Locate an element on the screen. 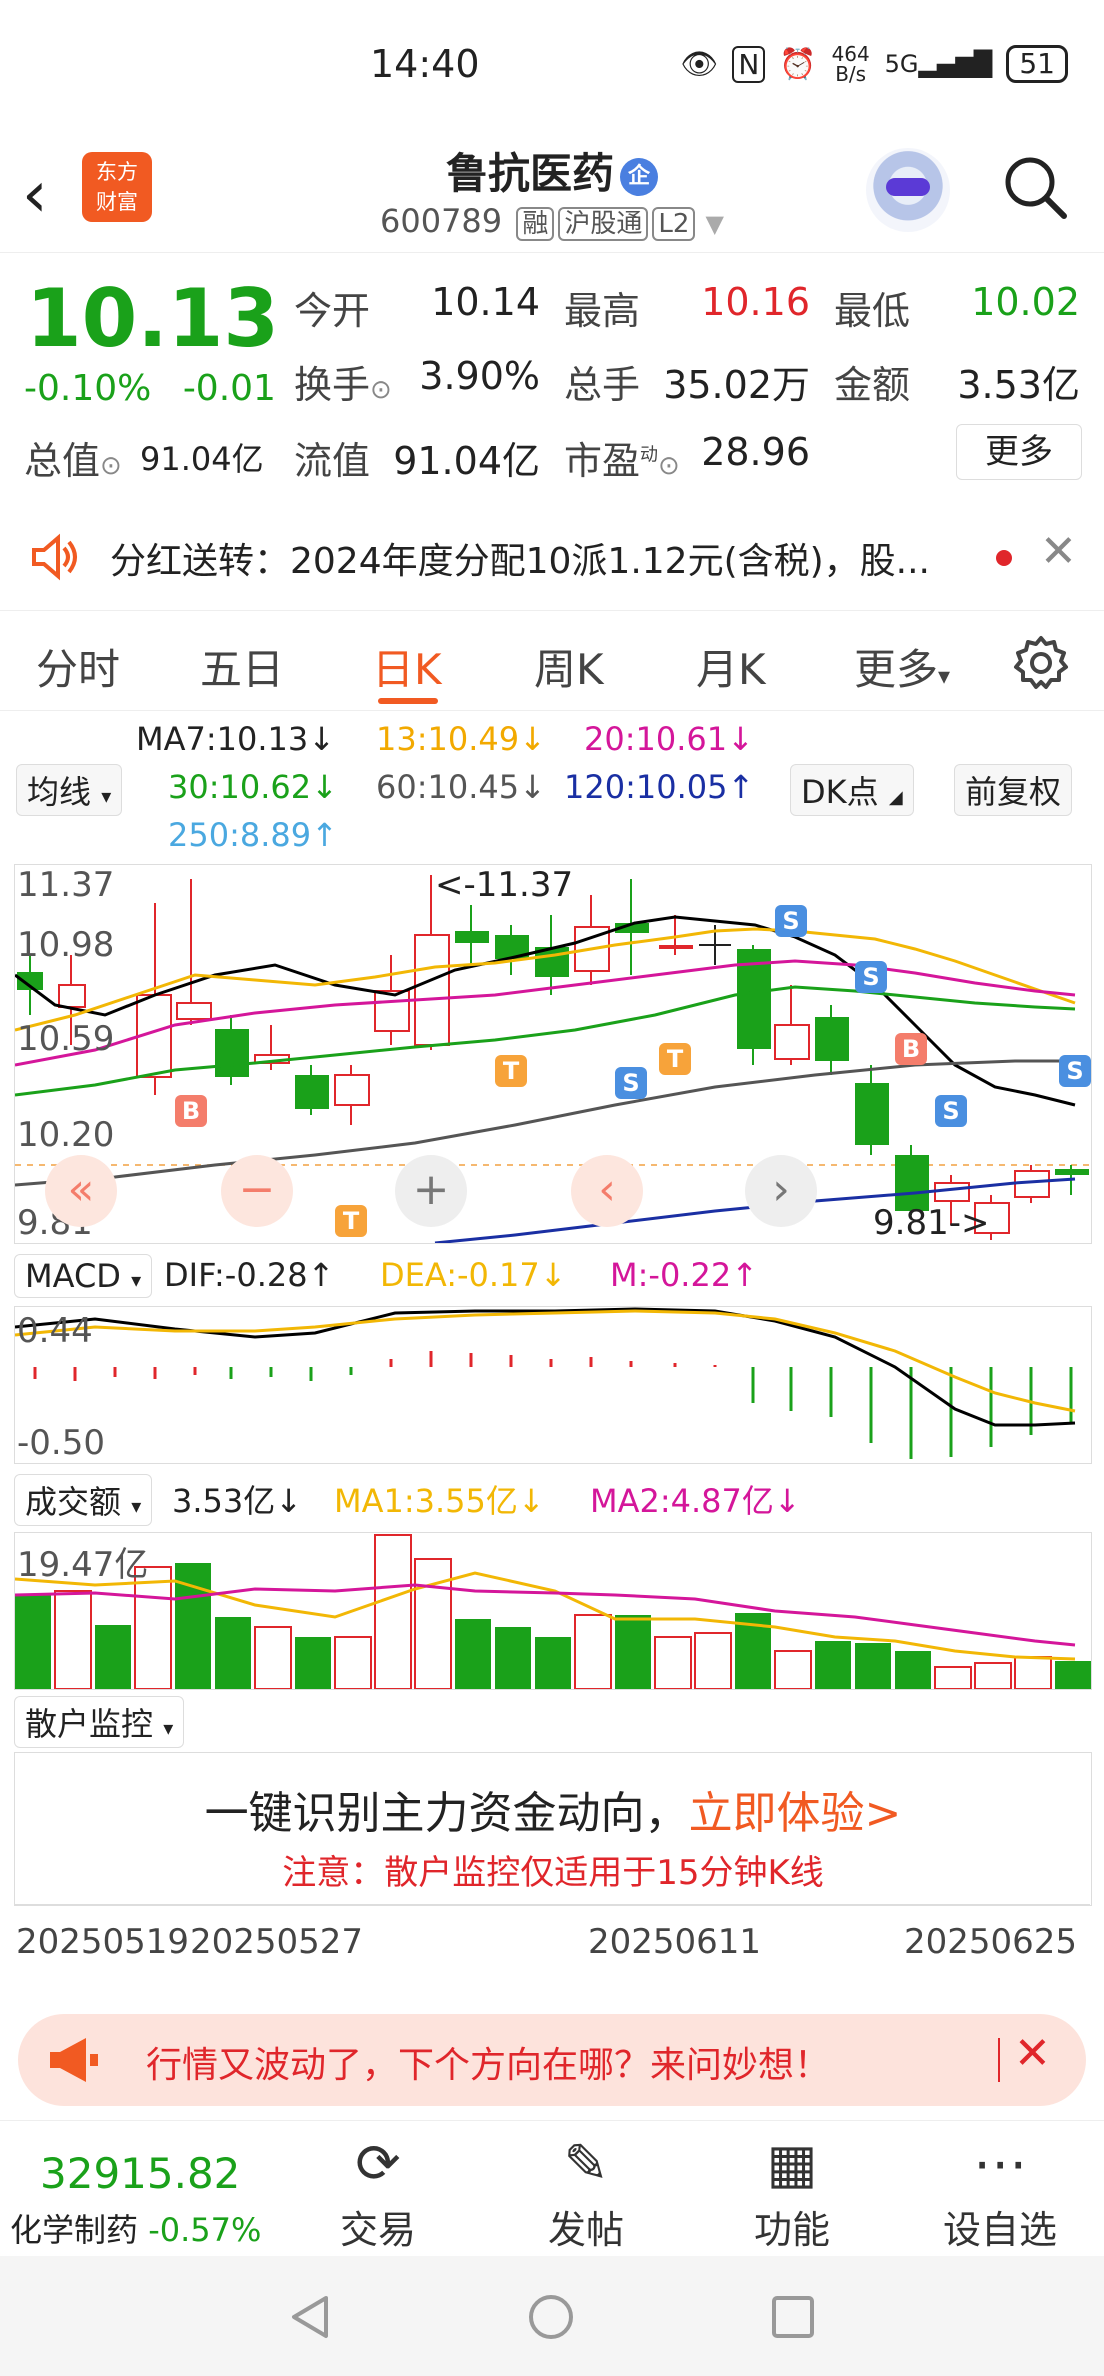  back-triangle-icon is located at coordinates (311, 2317).